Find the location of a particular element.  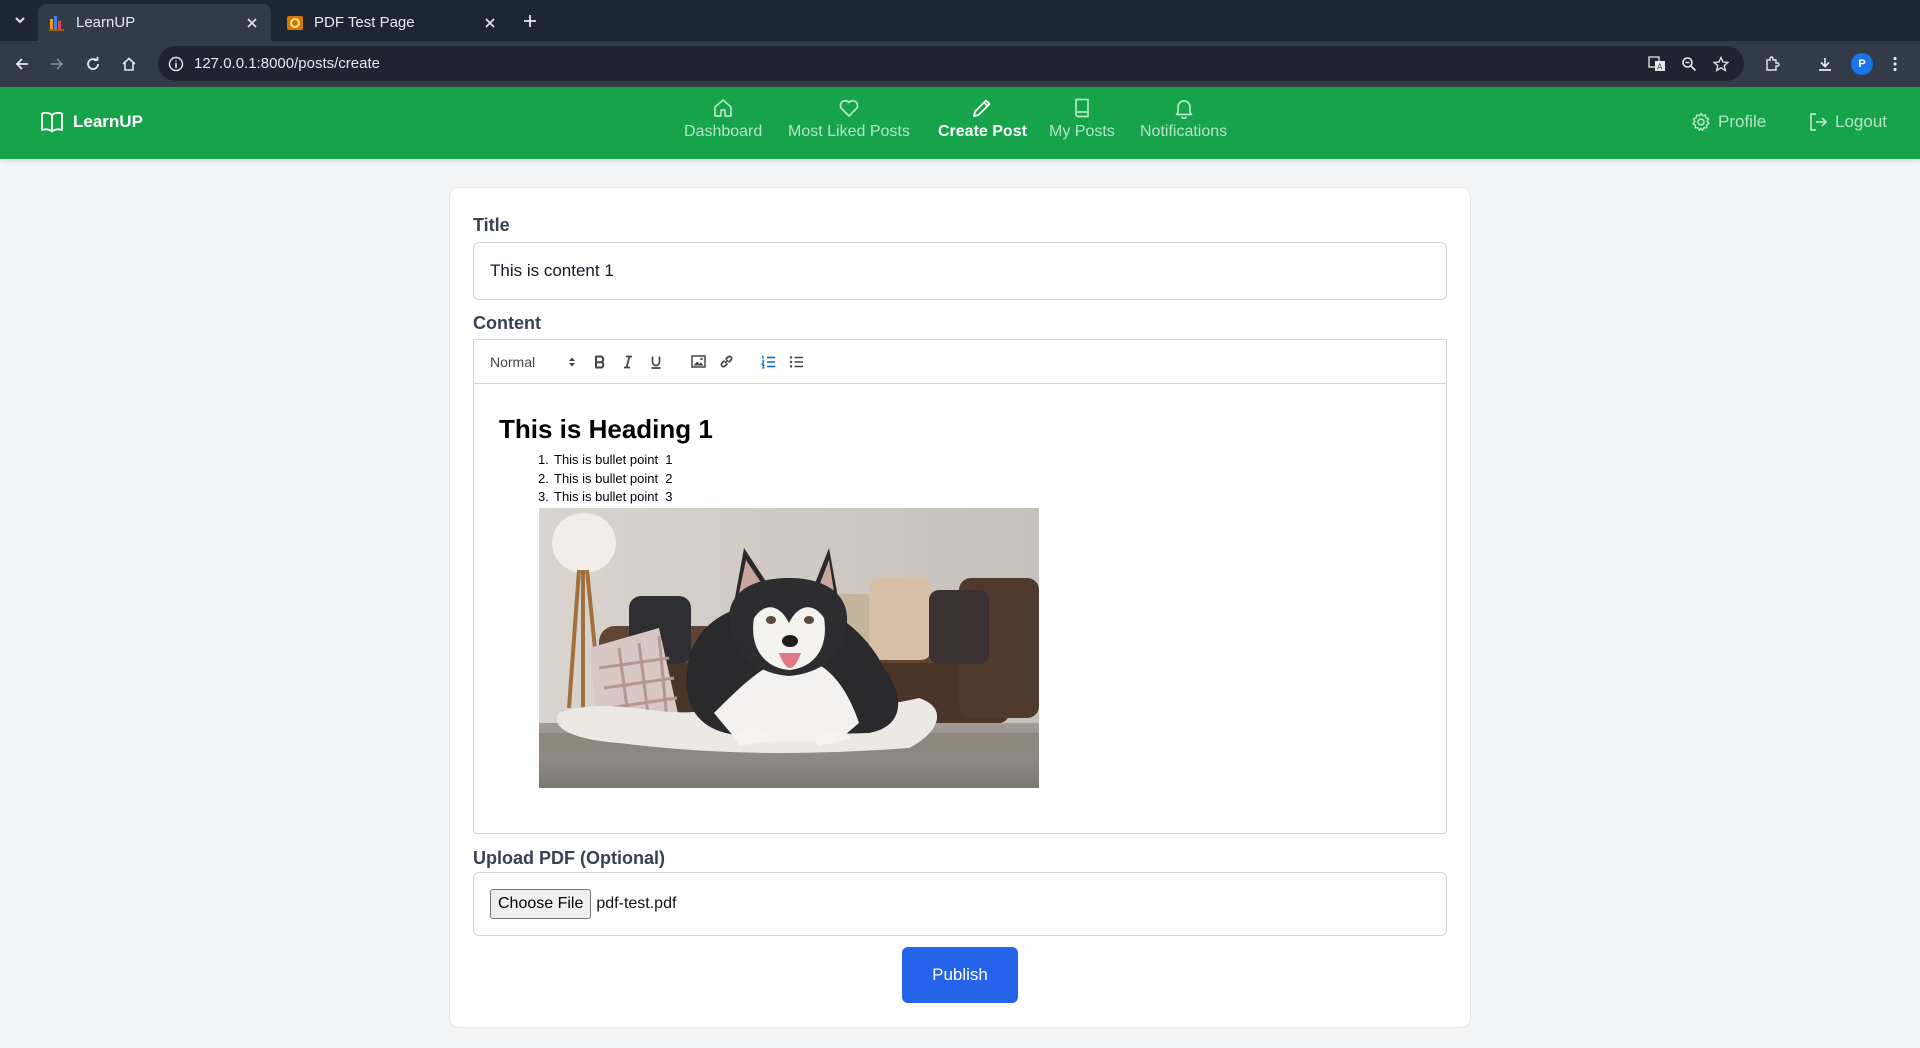

list-item-text: This is bullet point 2 is located at coordinates (613, 478).